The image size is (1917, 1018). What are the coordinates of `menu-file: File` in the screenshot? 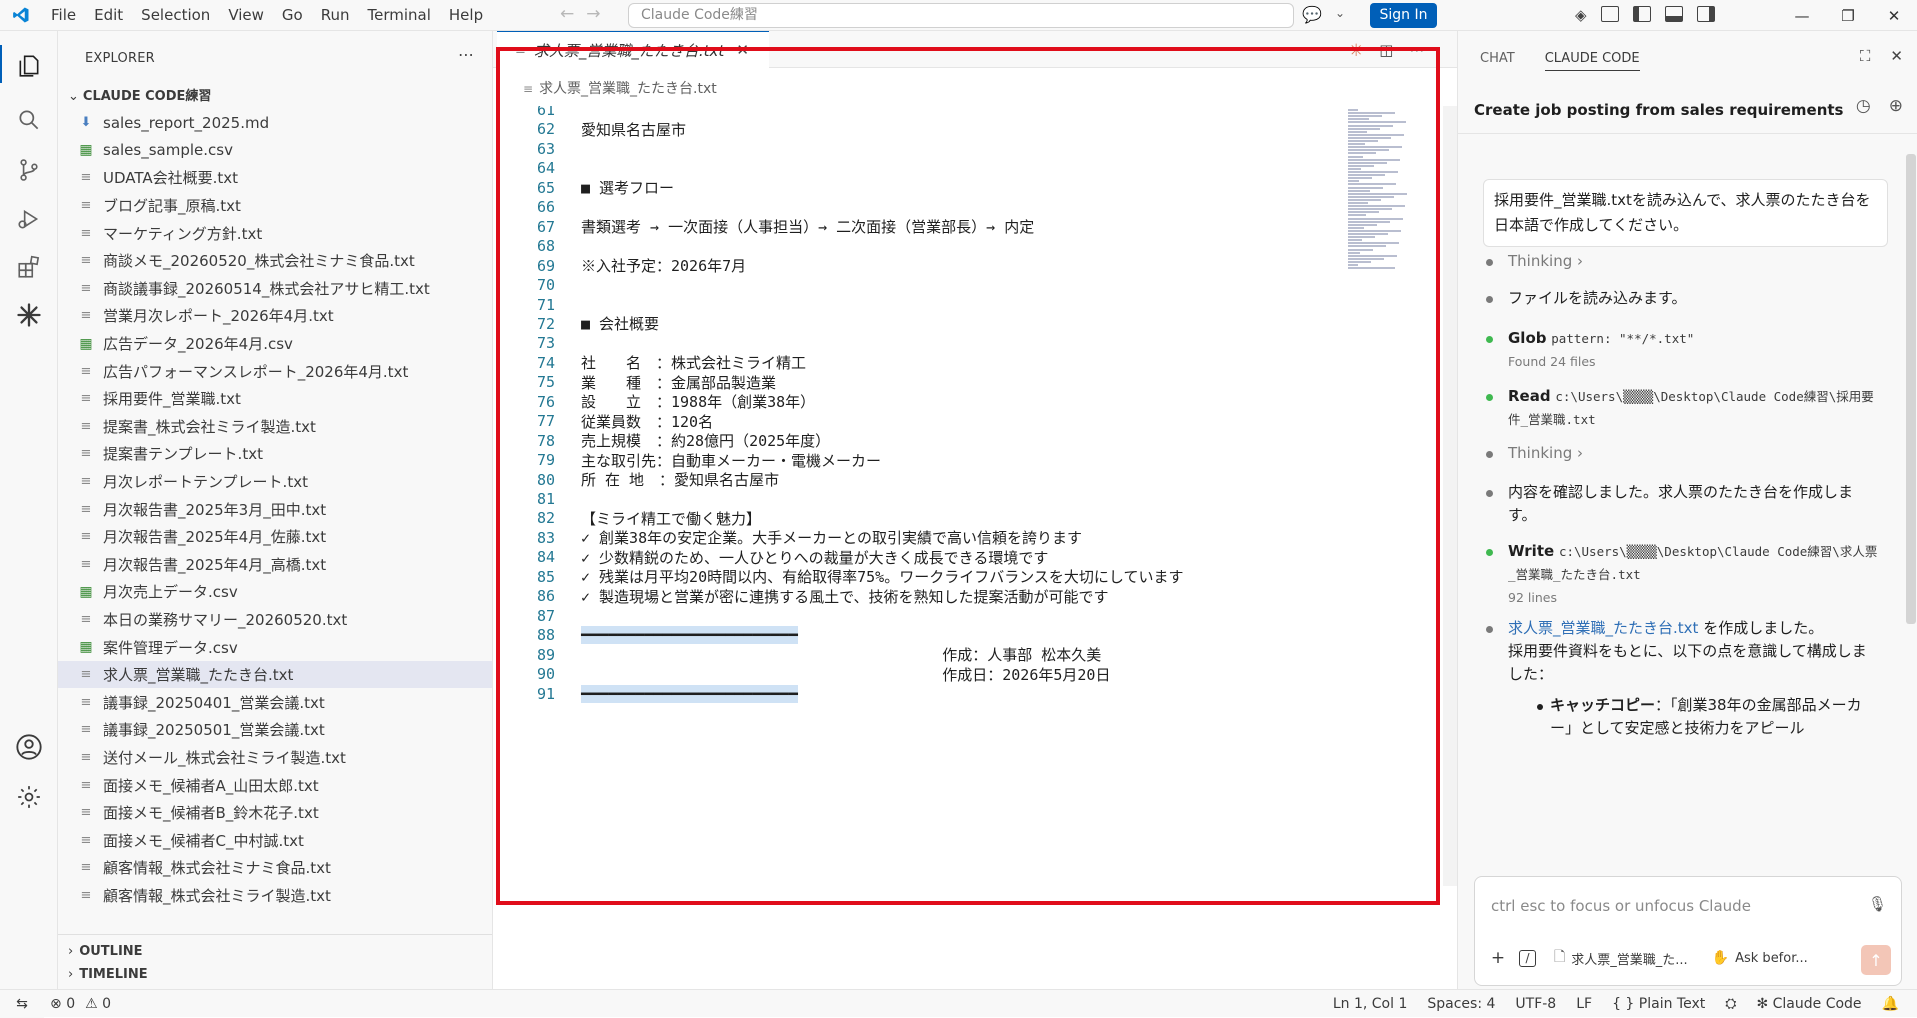 It's located at (63, 15).